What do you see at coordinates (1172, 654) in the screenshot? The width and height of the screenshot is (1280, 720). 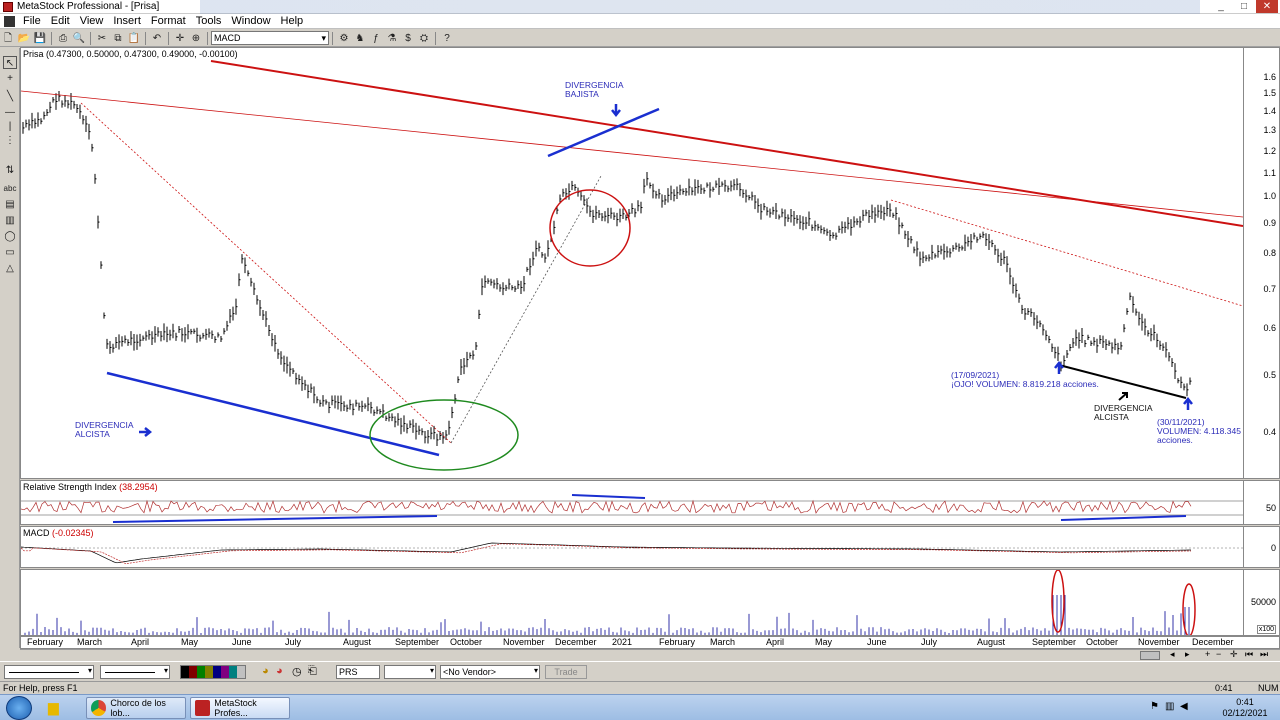 I see `scroll-left-icon: ◂` at bounding box center [1172, 654].